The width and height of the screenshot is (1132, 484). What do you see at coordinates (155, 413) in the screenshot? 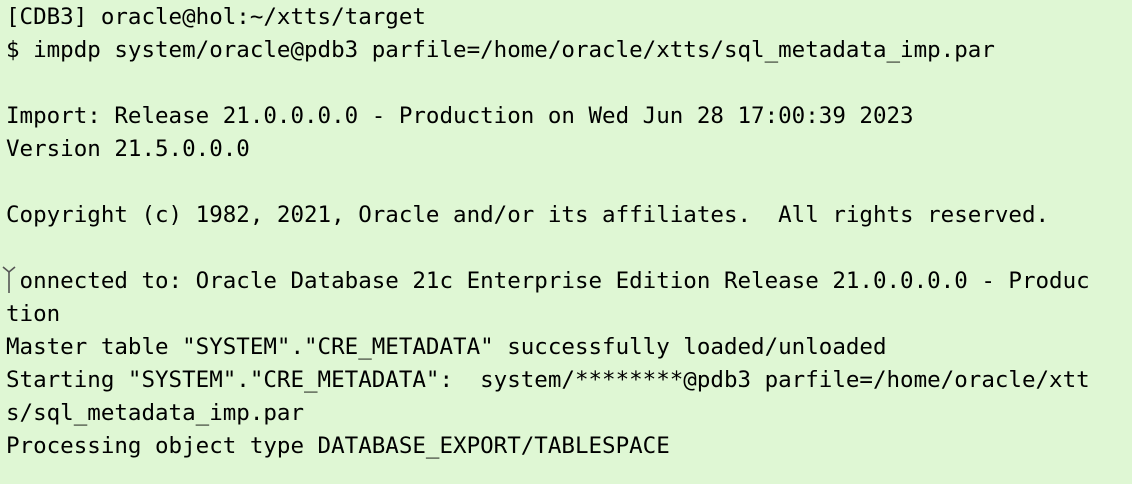
I see `output-line: s/sql_metadata_imp.par` at bounding box center [155, 413].